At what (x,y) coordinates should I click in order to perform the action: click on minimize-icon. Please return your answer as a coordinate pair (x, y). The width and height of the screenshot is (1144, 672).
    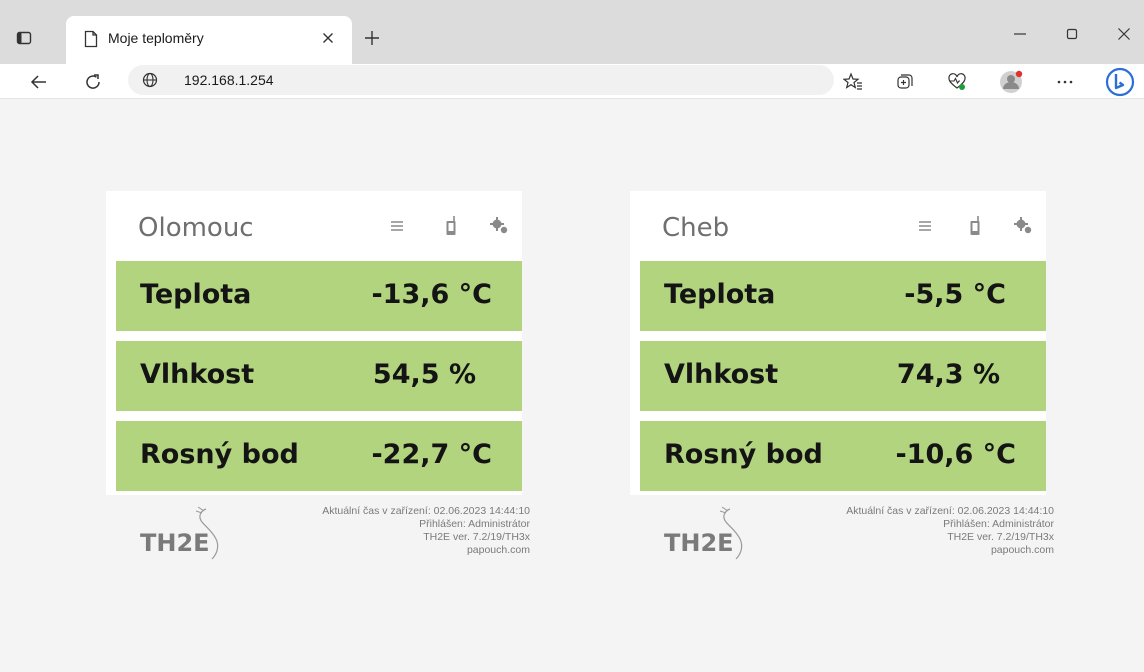
    Looking at the image, I should click on (1020, 34).